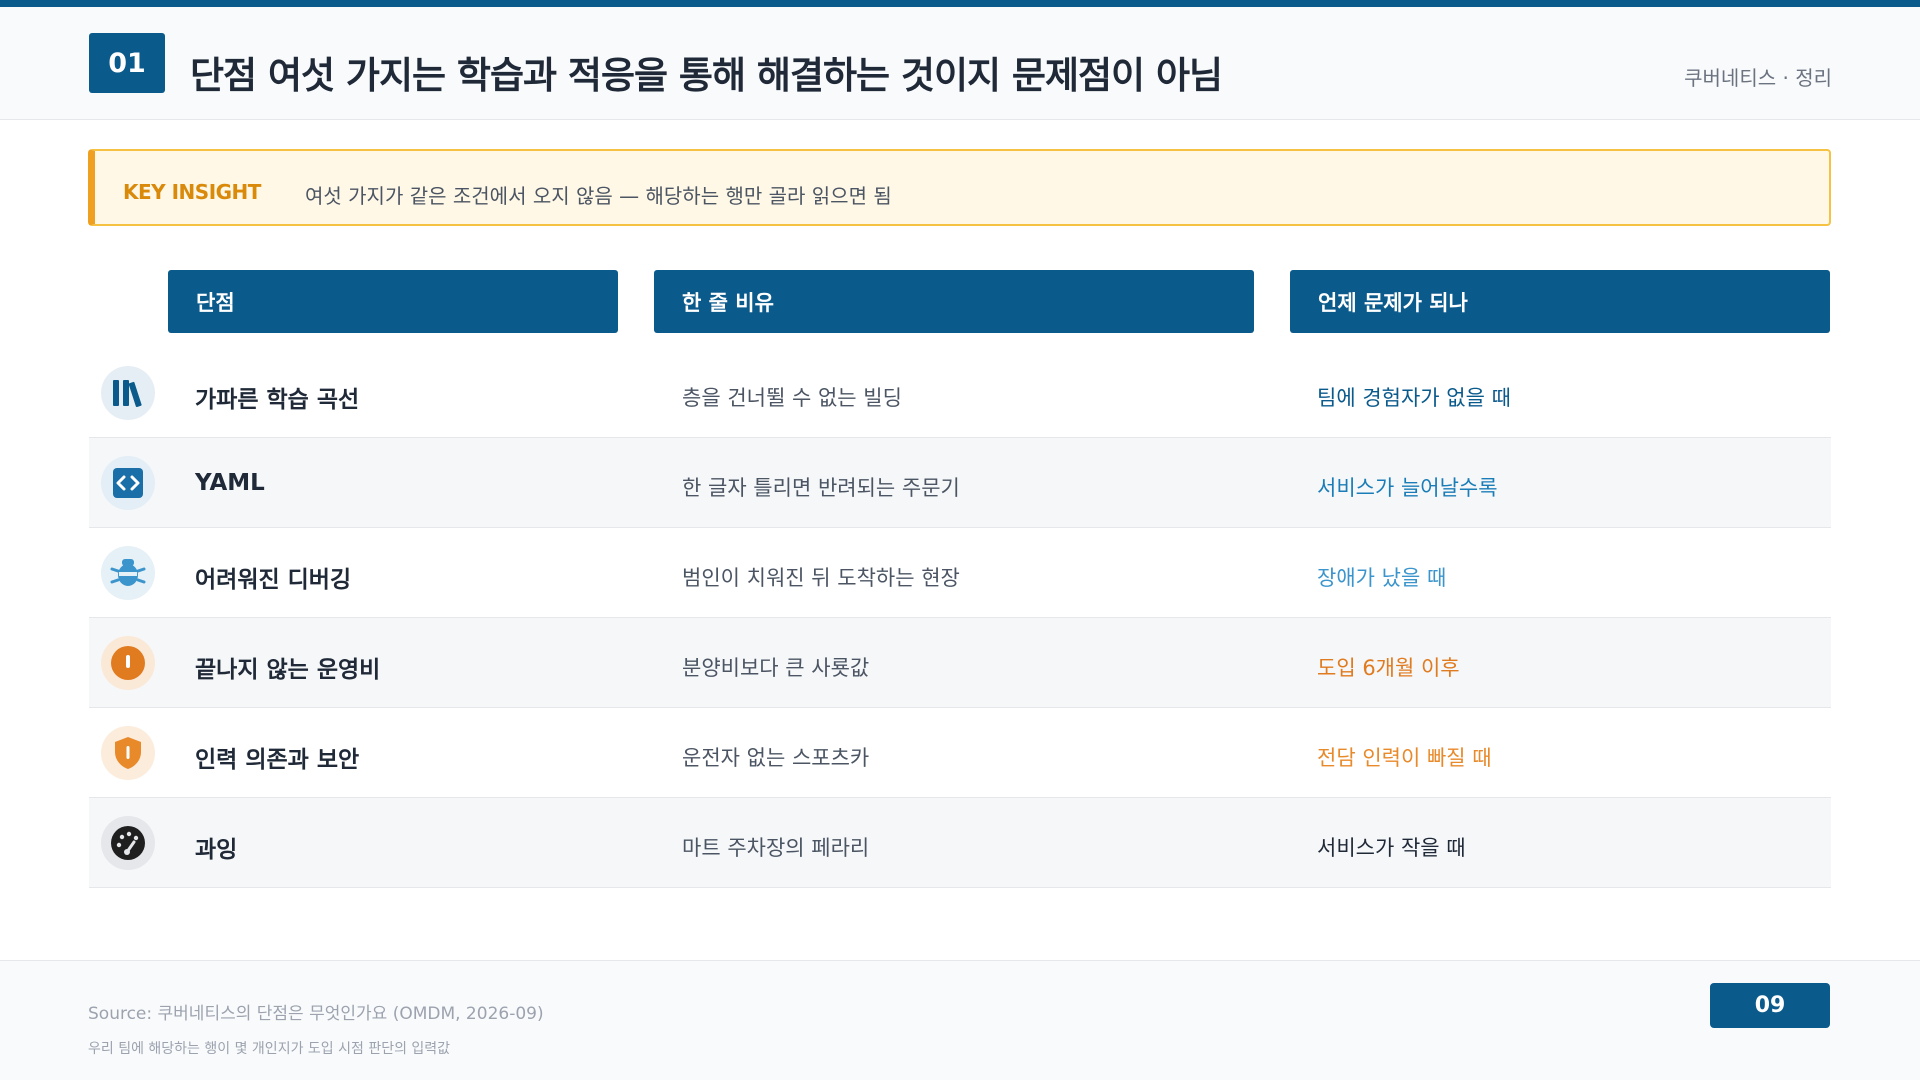  What do you see at coordinates (1414, 398) in the screenshot?
I see `when-text: 팀에 경험자가 없을 때` at bounding box center [1414, 398].